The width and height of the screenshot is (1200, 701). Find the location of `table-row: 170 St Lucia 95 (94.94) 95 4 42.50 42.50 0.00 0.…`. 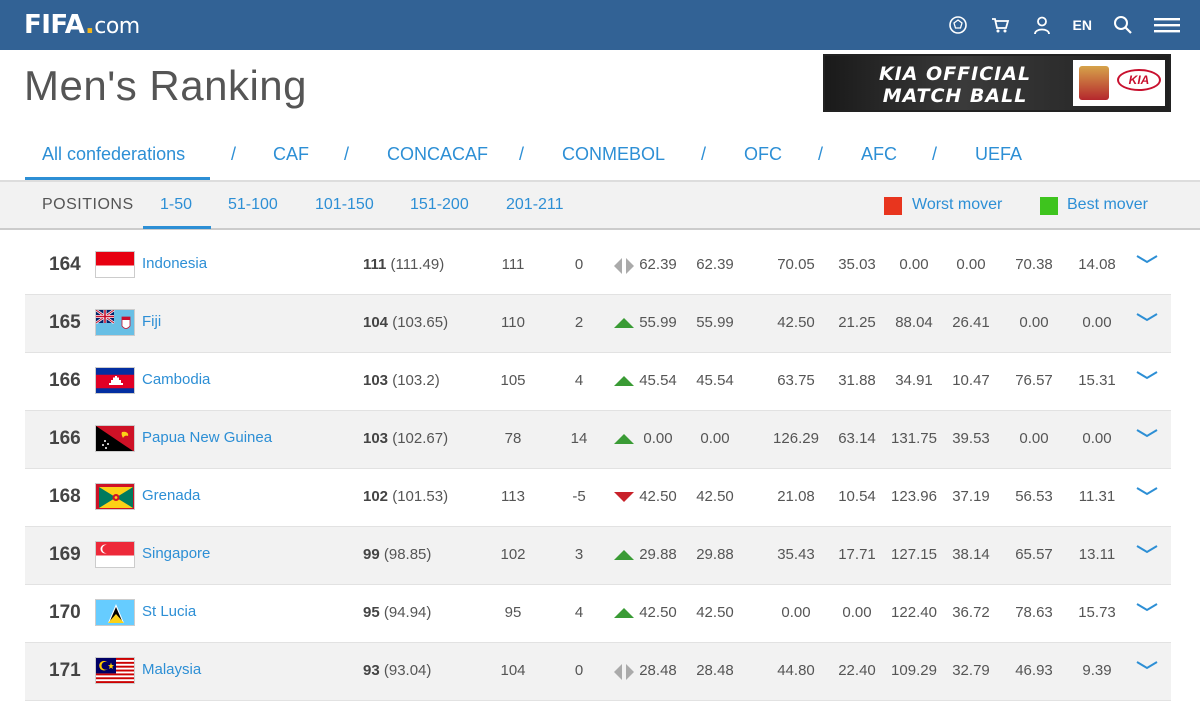

table-row: 170 St Lucia 95 (94.94) 95 4 42.50 42.50 0.00 0.… is located at coordinates (598, 614).